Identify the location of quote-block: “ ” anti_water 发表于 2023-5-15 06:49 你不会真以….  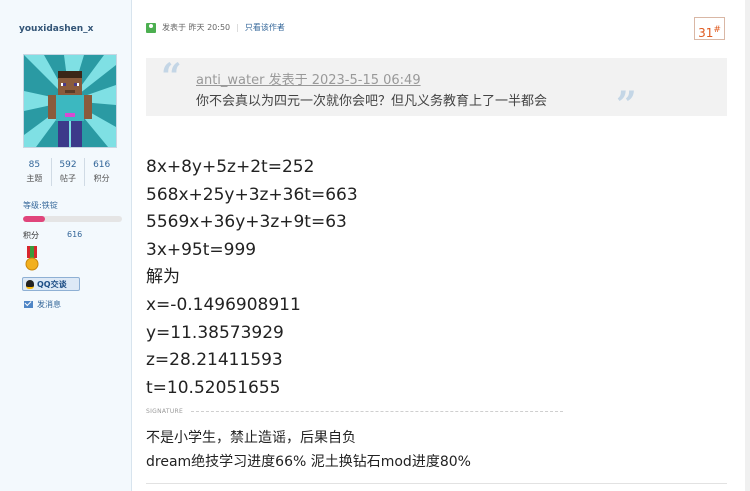
(436, 91).